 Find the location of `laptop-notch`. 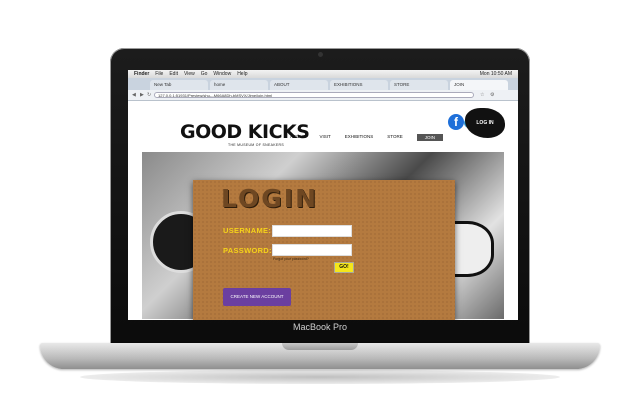

laptop-notch is located at coordinates (320, 346).